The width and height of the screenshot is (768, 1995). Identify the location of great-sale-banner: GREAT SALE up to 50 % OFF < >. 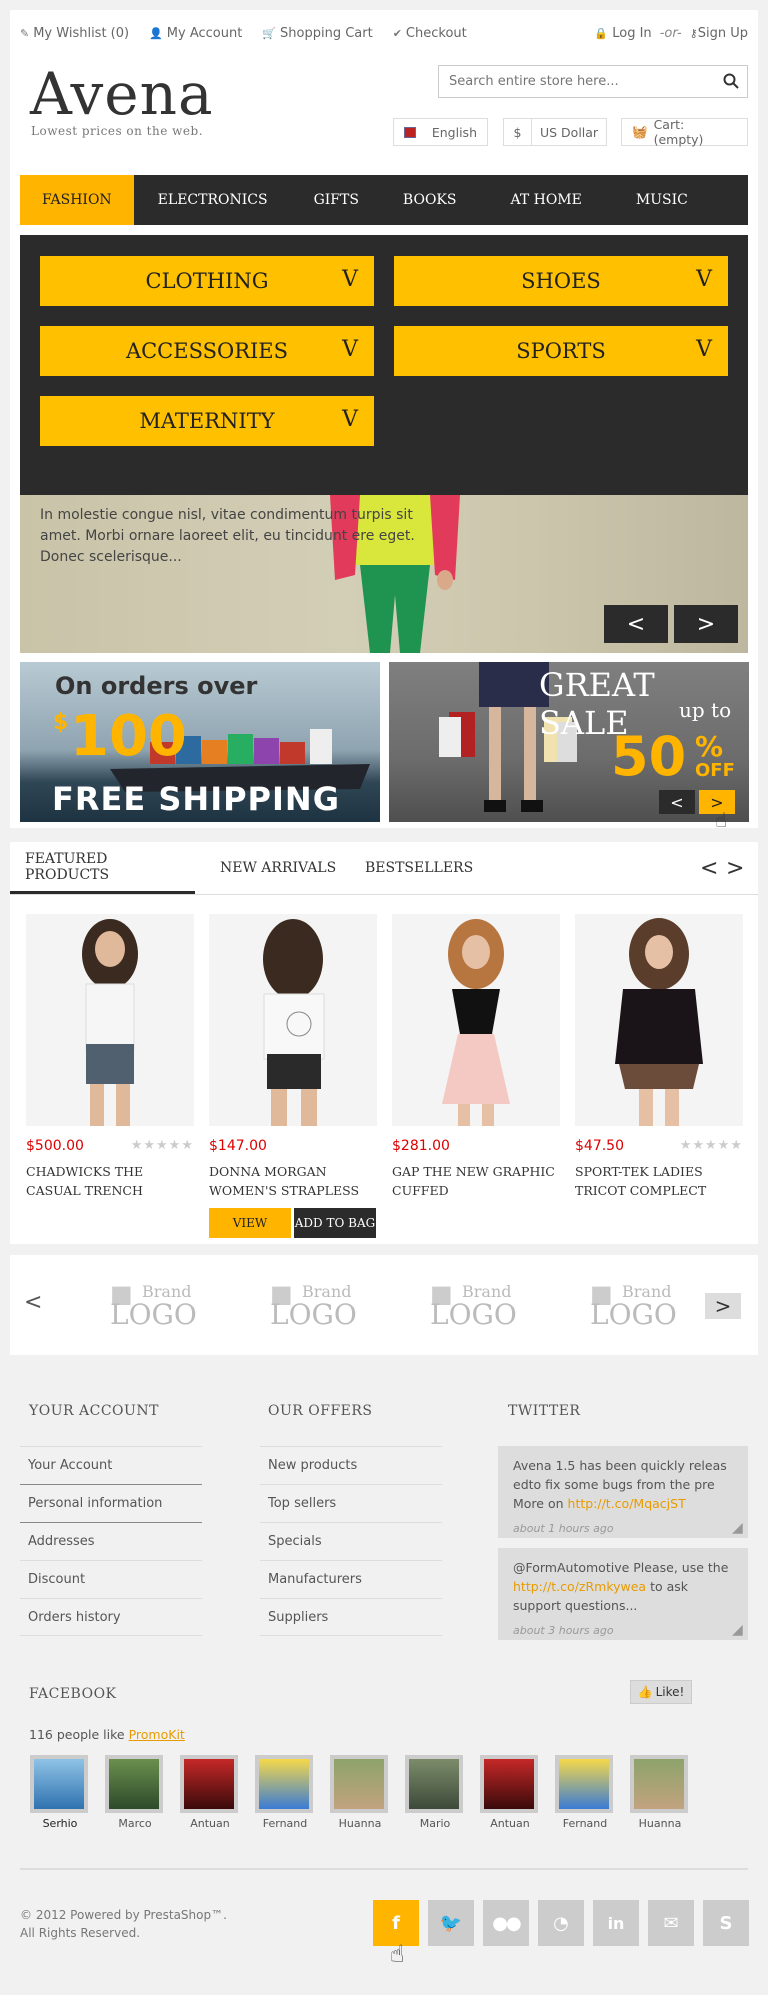
(569, 742).